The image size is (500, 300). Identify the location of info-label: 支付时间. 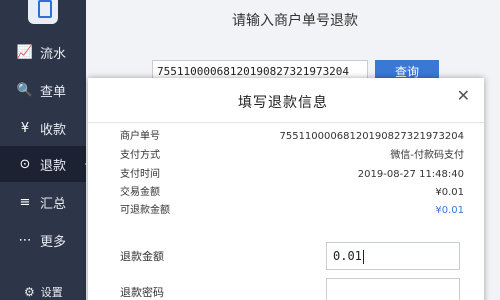
(140, 174).